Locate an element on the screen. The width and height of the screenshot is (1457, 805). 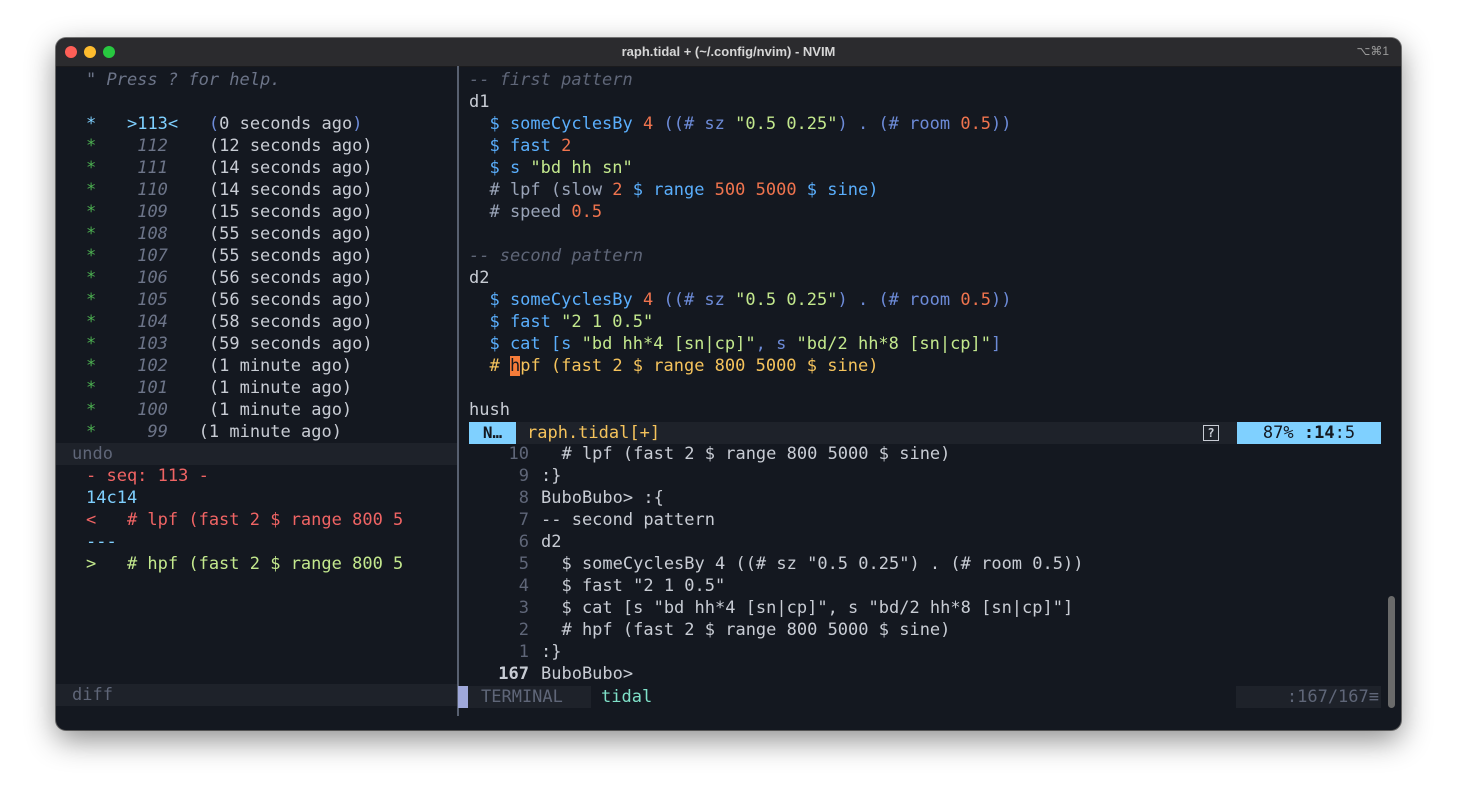
terminal-line-number: 3 is located at coordinates (523, 608).